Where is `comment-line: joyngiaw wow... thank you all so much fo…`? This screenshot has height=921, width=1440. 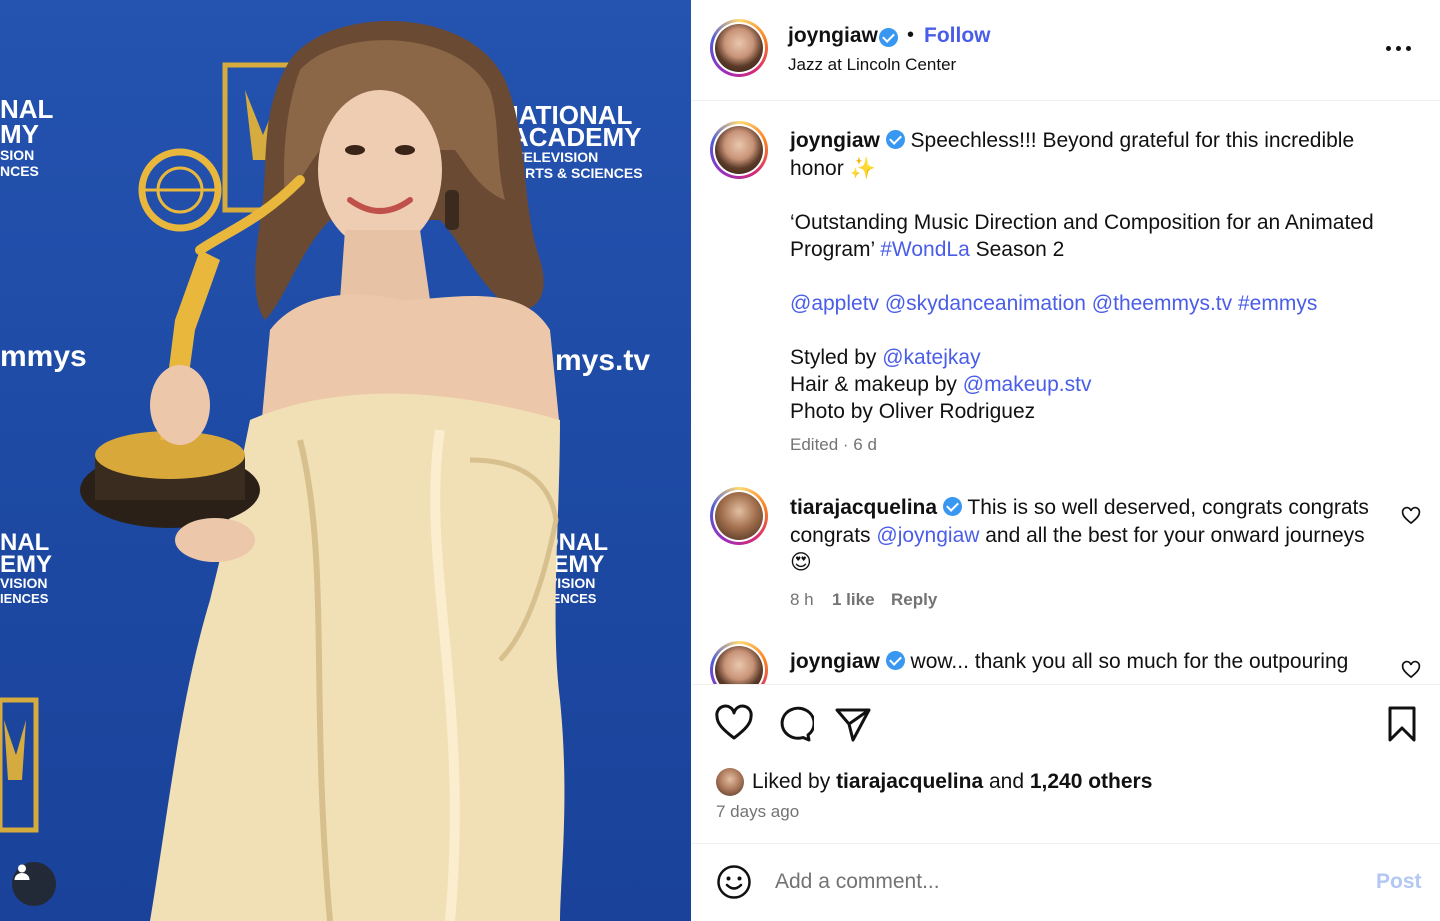 comment-line: joyngiaw wow... thank you all so much fo… is located at coordinates (1069, 661).